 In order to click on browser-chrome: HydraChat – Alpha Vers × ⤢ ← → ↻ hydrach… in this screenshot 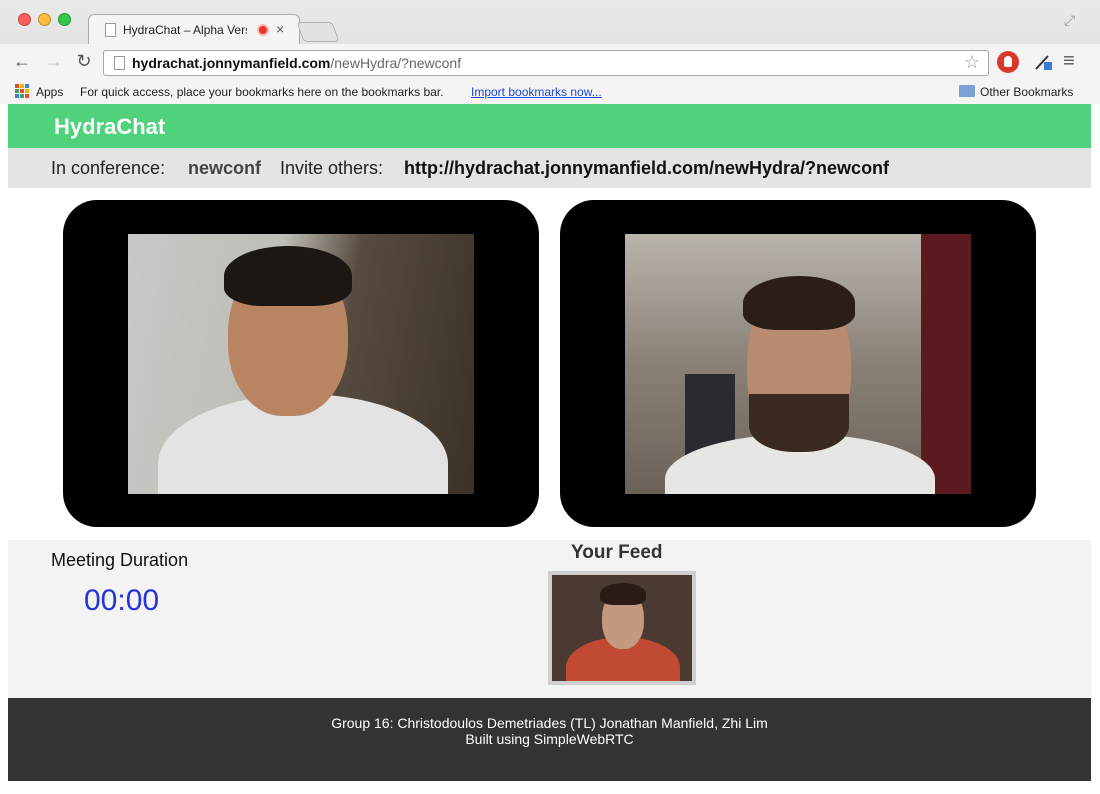, I will do `click(550, 52)`.